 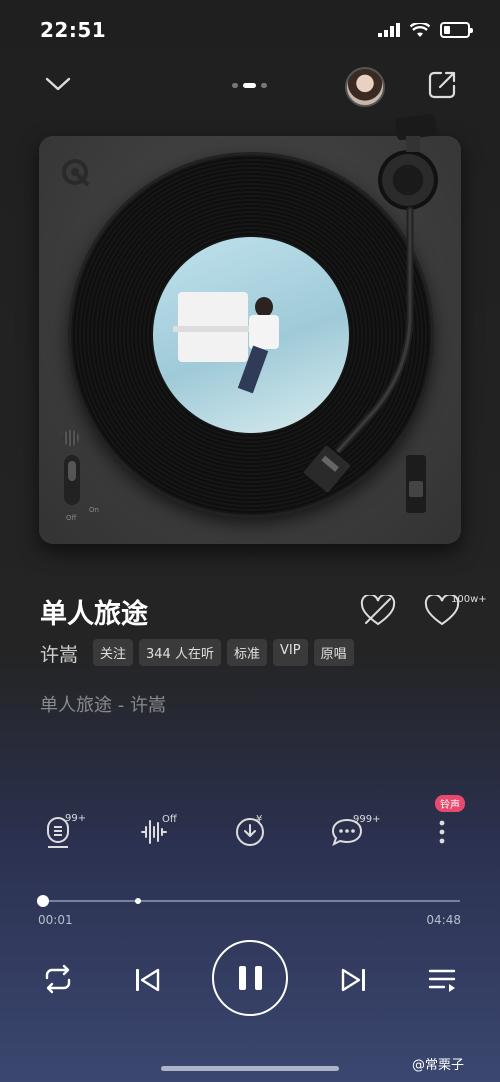 I want to click on effect-badge: Off, so click(x=169, y=819).